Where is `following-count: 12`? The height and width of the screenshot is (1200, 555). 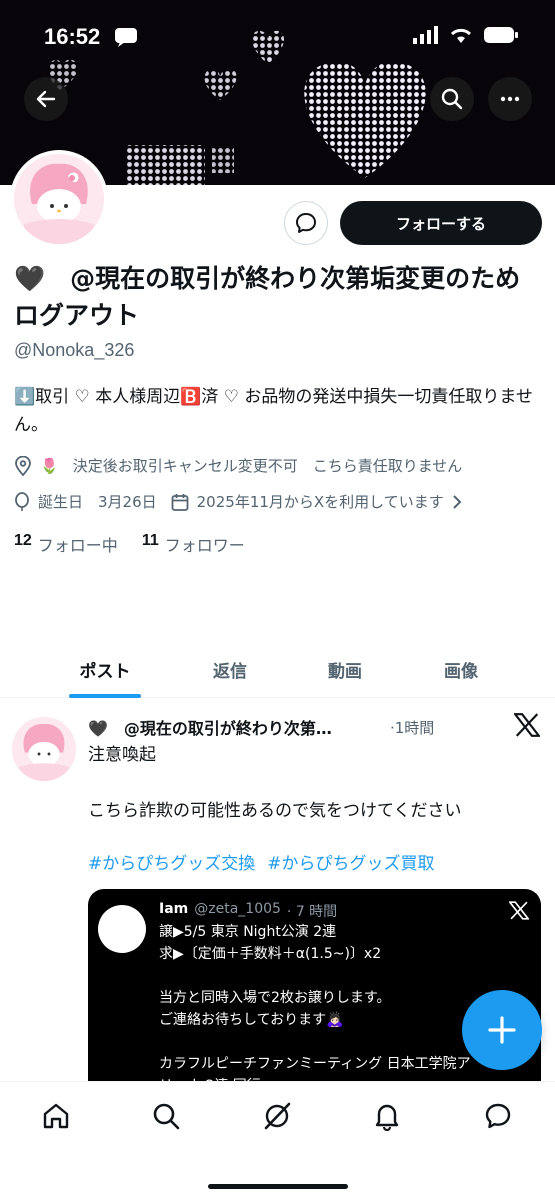
following-count: 12 is located at coordinates (23, 544).